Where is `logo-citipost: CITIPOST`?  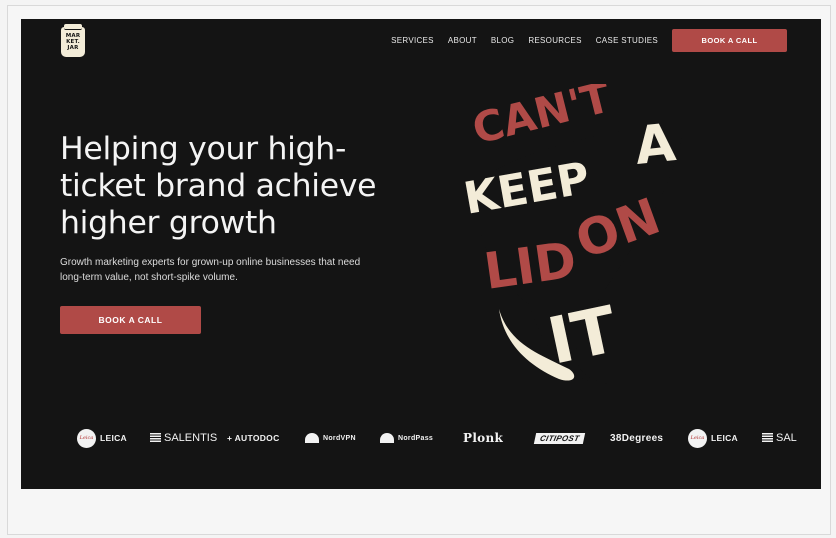 logo-citipost: CITIPOST is located at coordinates (559, 438).